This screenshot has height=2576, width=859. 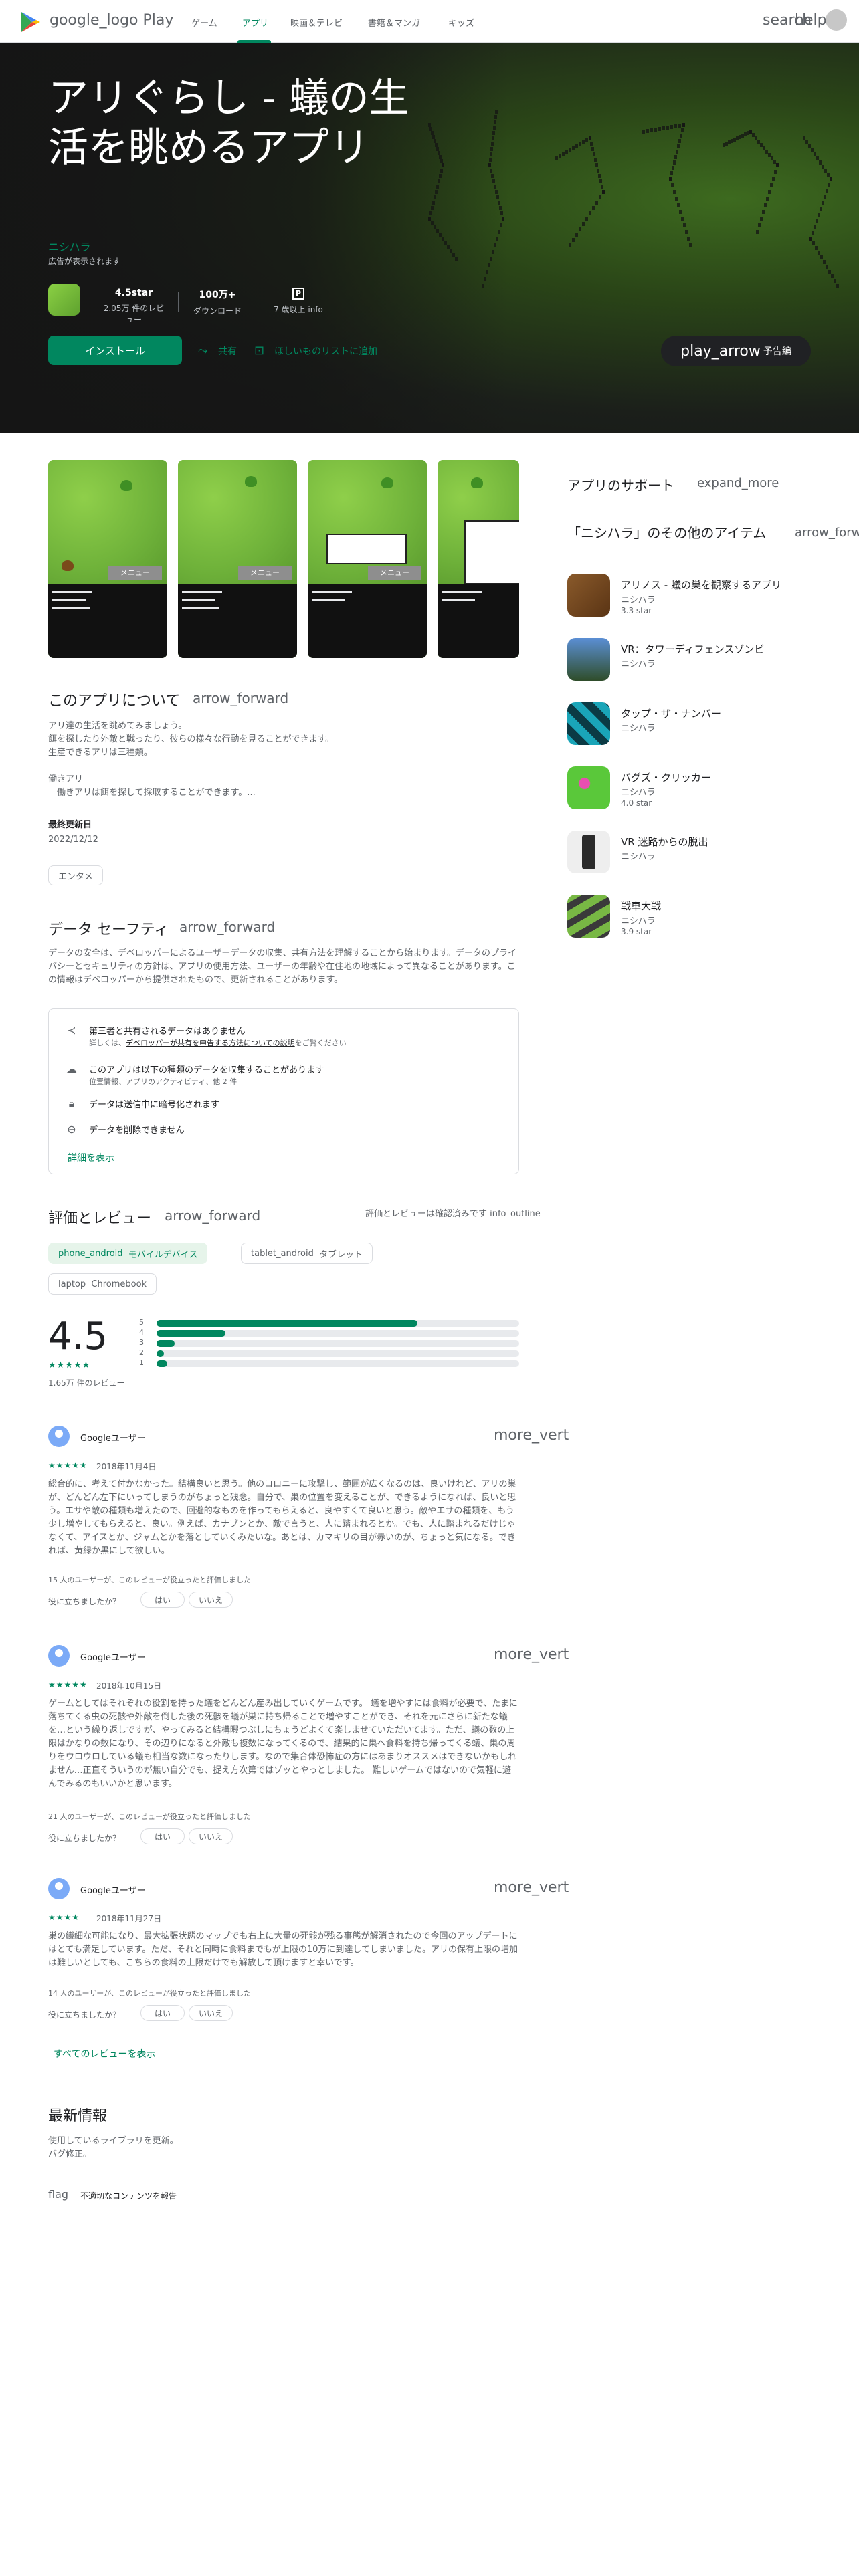 I want to click on average-rating-score: 4.5, so click(x=78, y=1336).